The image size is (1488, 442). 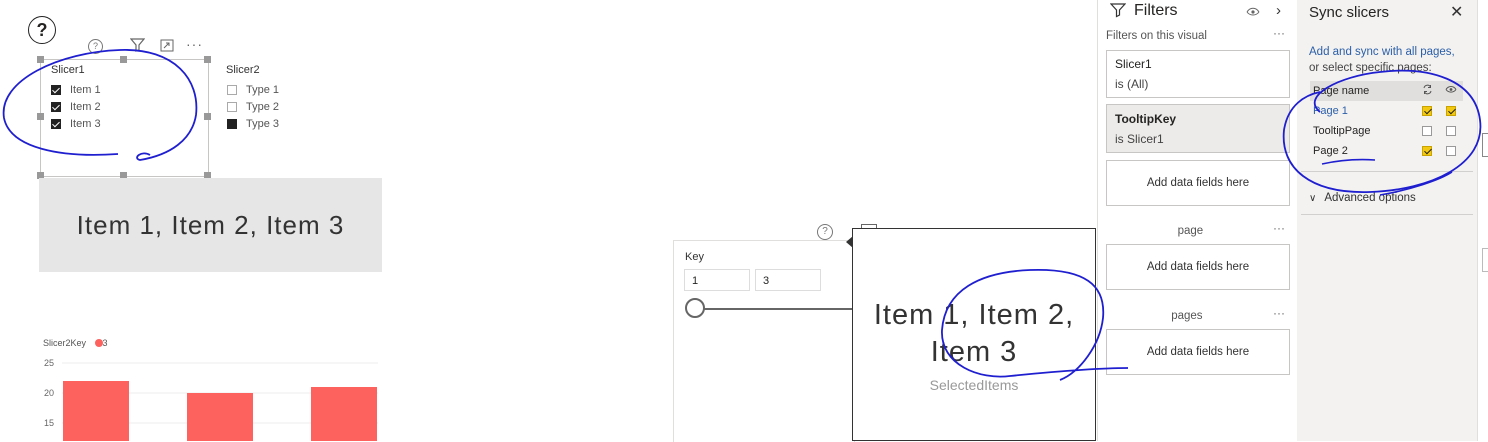 I want to click on table-row: TooltipPage, so click(x=1386, y=131).